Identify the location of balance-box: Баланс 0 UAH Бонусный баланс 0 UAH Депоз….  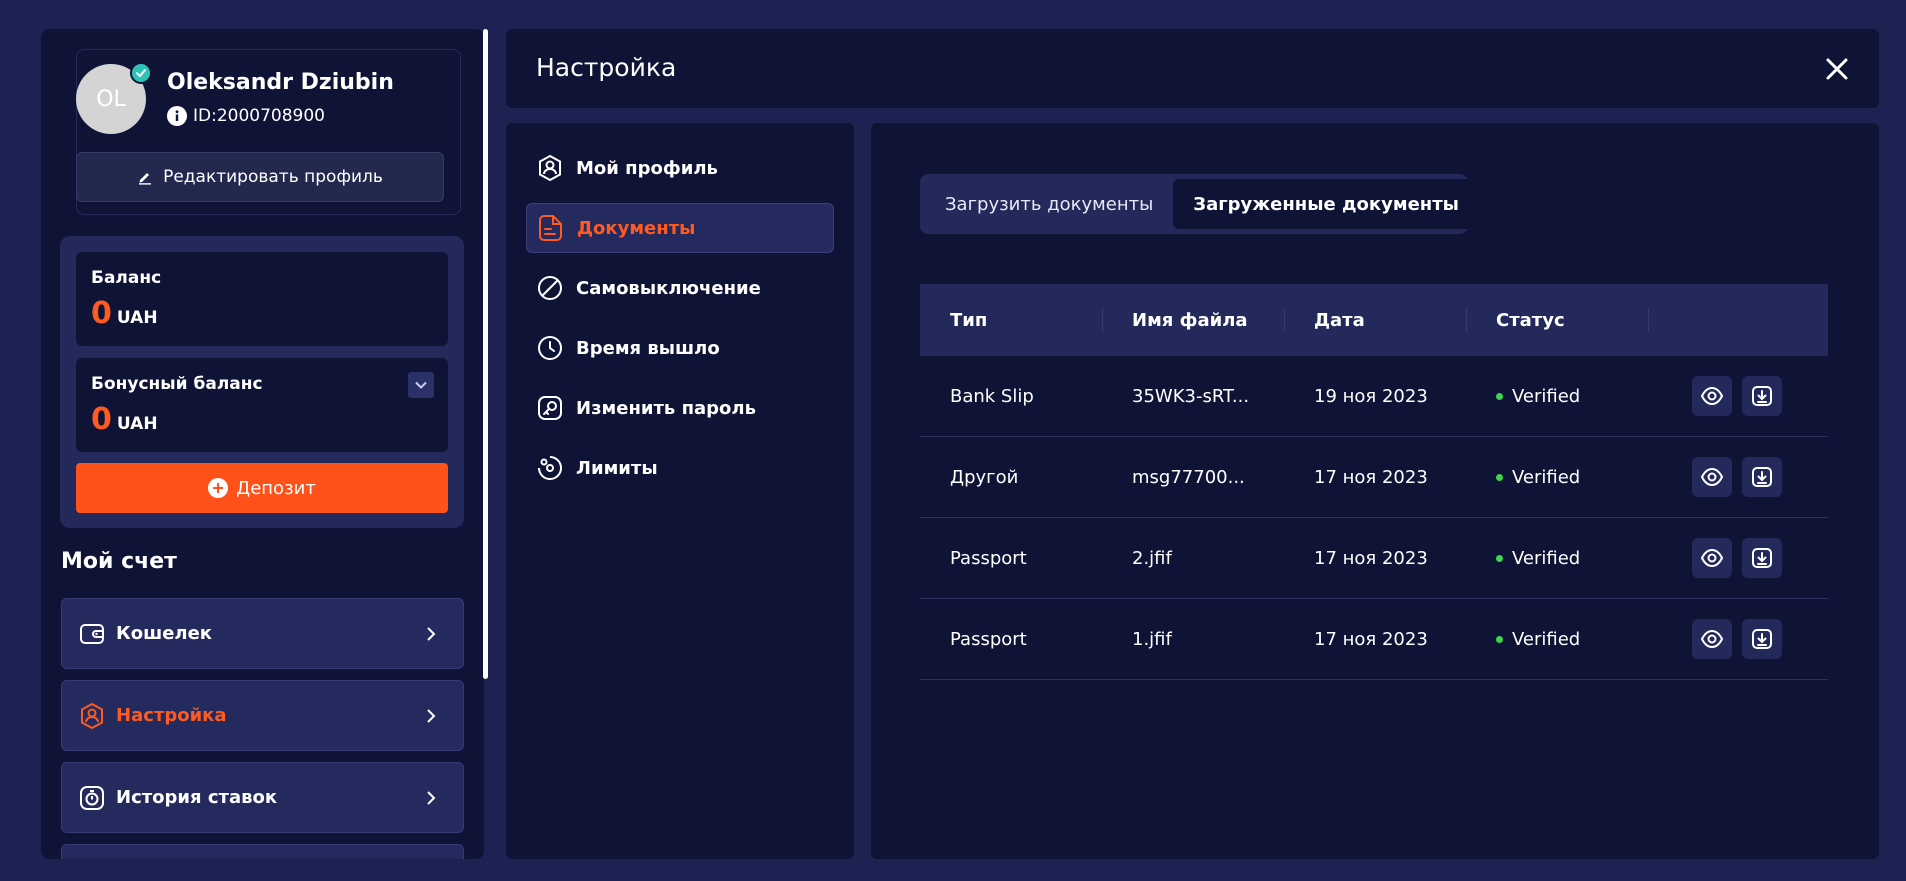
(262, 382).